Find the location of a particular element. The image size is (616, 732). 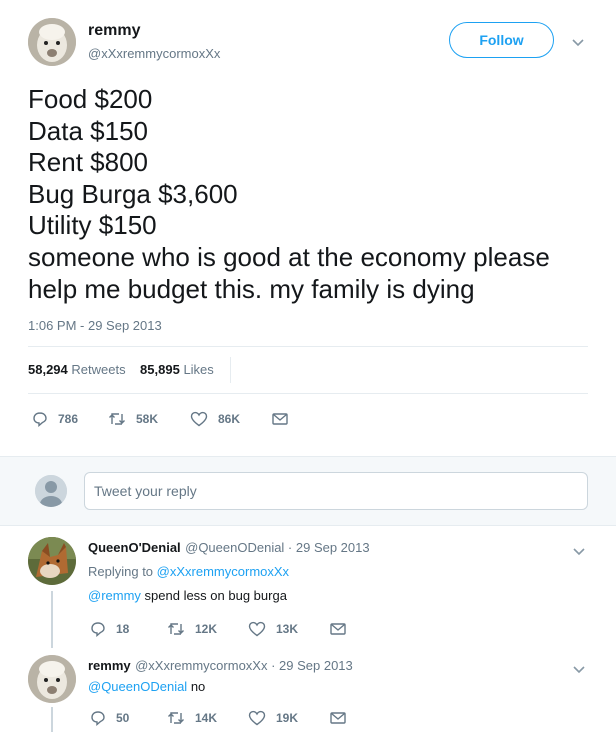

reply-text: @QueenODenial no is located at coordinates (146, 686).